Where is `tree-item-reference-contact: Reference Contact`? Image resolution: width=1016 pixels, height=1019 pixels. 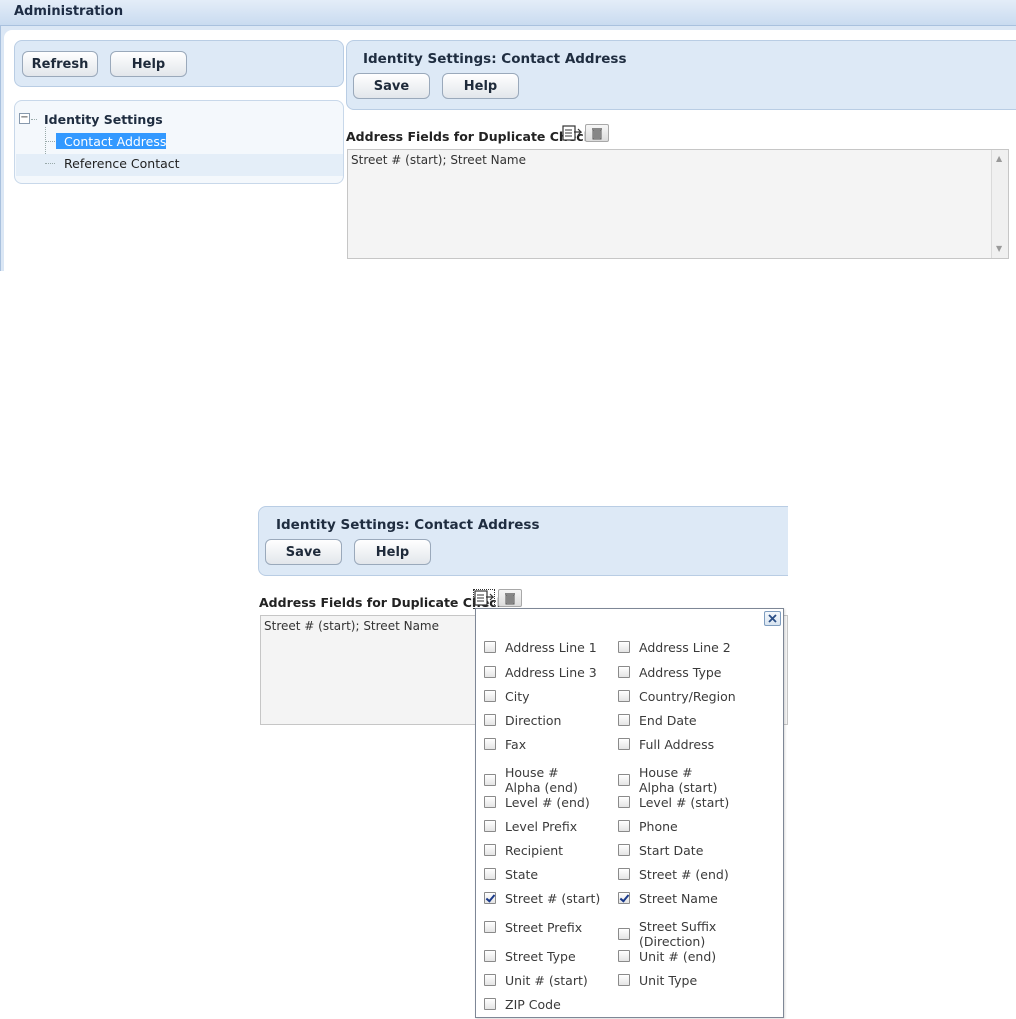 tree-item-reference-contact: Reference Contact is located at coordinates (122, 163).